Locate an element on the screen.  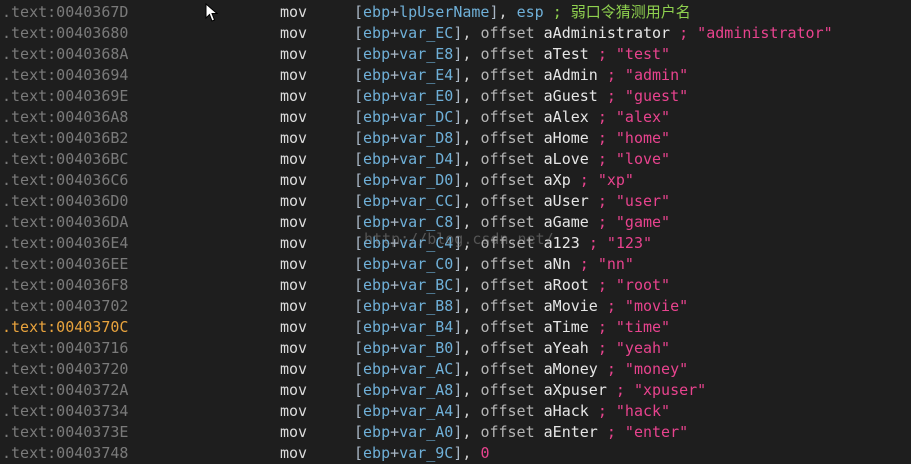
operands: [ebp+var_A8], offset aXpuser ; "xpuser" is located at coordinates (530, 390).